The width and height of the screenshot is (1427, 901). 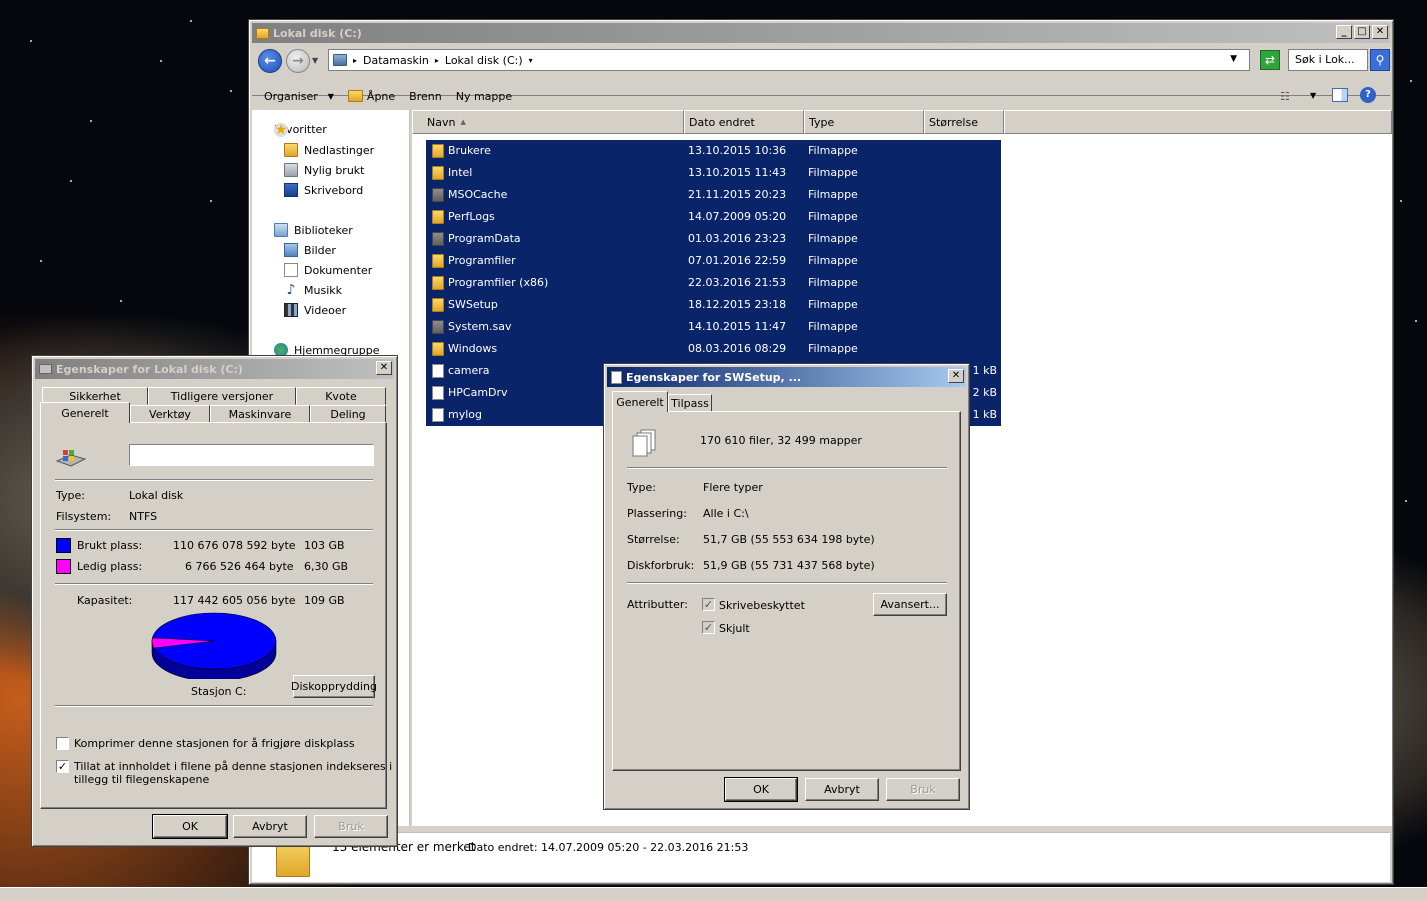 I want to click on column-type-label: Type, so click(x=822, y=122).